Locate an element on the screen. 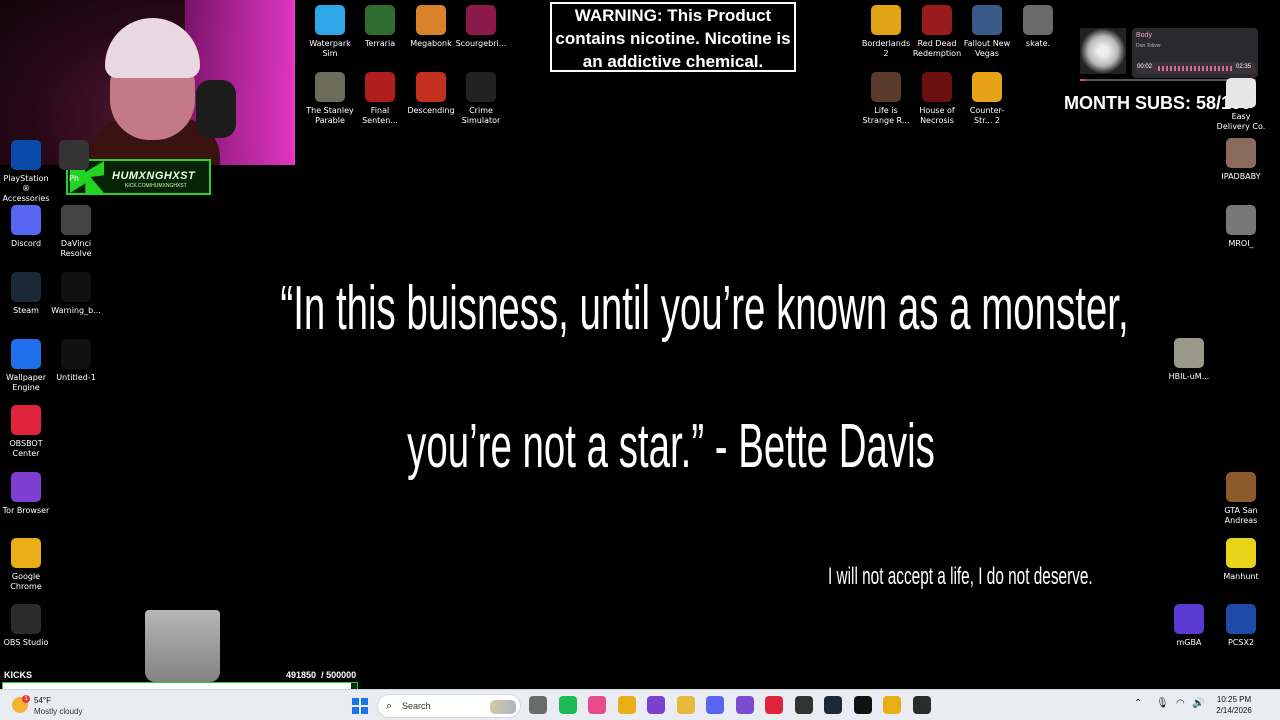 The height and width of the screenshot is (720, 1280). desktop-icon-steam: Steam is located at coordinates (26, 294).